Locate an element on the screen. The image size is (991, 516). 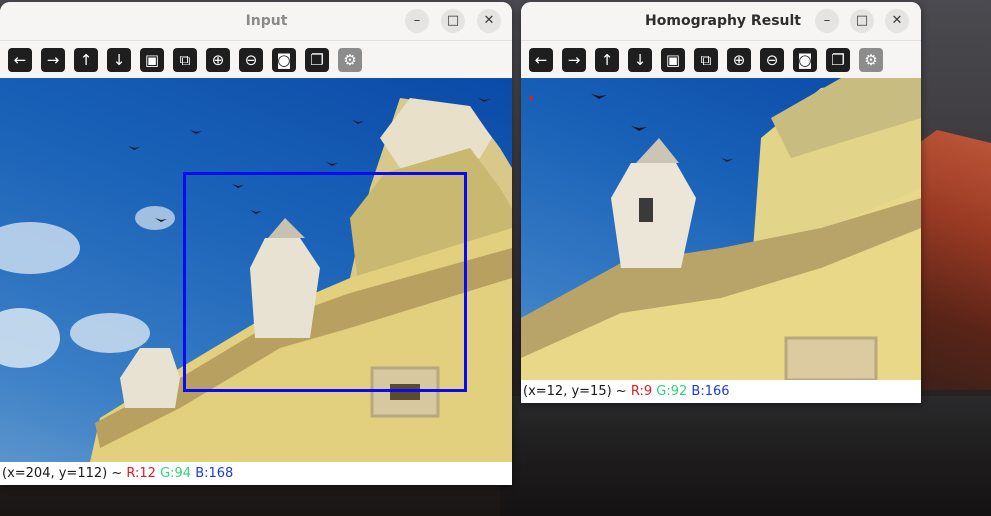
input-status-bar: (x=204, y=112) ~ R:12 G:94 B:168 is located at coordinates (256, 473).